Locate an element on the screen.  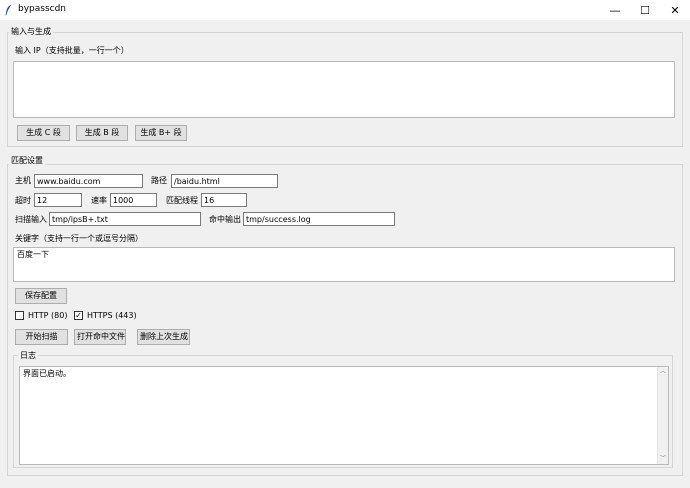
maximize-button: ☐ is located at coordinates (645, 10).